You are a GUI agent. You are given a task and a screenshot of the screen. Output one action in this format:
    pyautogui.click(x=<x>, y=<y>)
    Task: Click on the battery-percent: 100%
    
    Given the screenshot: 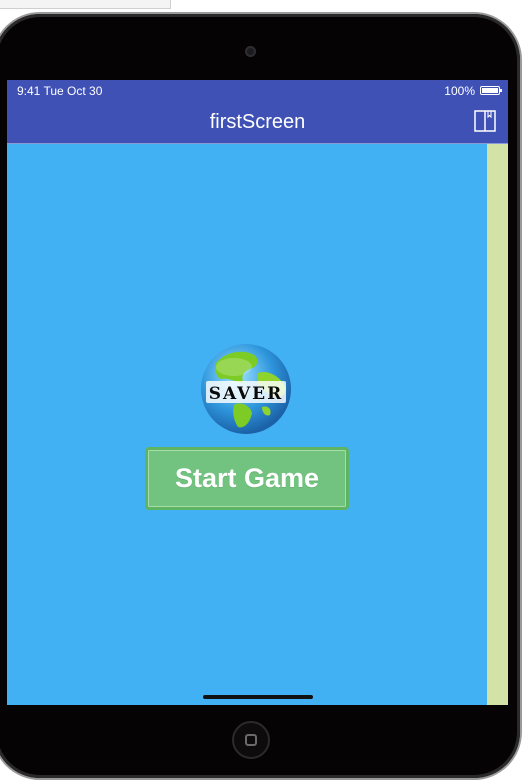 What is the action you would take?
    pyautogui.click(x=459, y=91)
    